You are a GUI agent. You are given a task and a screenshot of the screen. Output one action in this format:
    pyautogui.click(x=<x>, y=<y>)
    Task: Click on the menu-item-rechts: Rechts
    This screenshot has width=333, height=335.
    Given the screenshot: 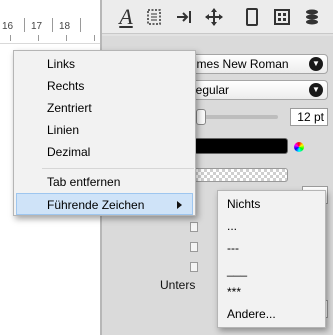 What is the action you would take?
    pyautogui.click(x=104, y=86)
    